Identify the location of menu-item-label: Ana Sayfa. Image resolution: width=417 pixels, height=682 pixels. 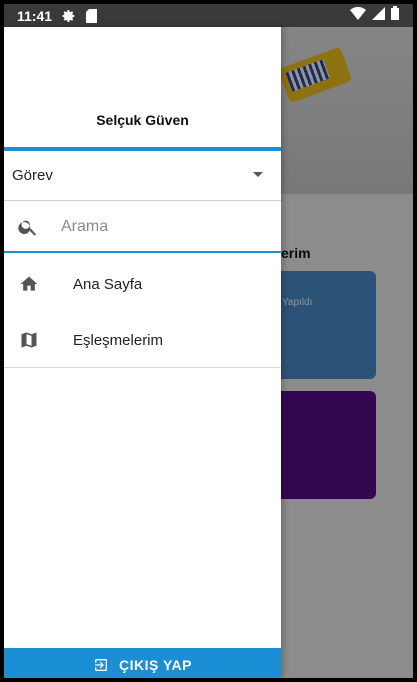
(108, 284).